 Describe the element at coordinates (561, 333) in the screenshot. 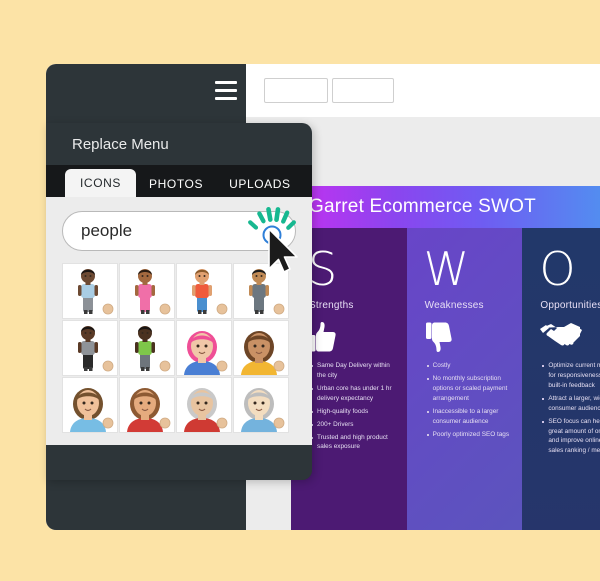

I see `handshake-icon` at that location.